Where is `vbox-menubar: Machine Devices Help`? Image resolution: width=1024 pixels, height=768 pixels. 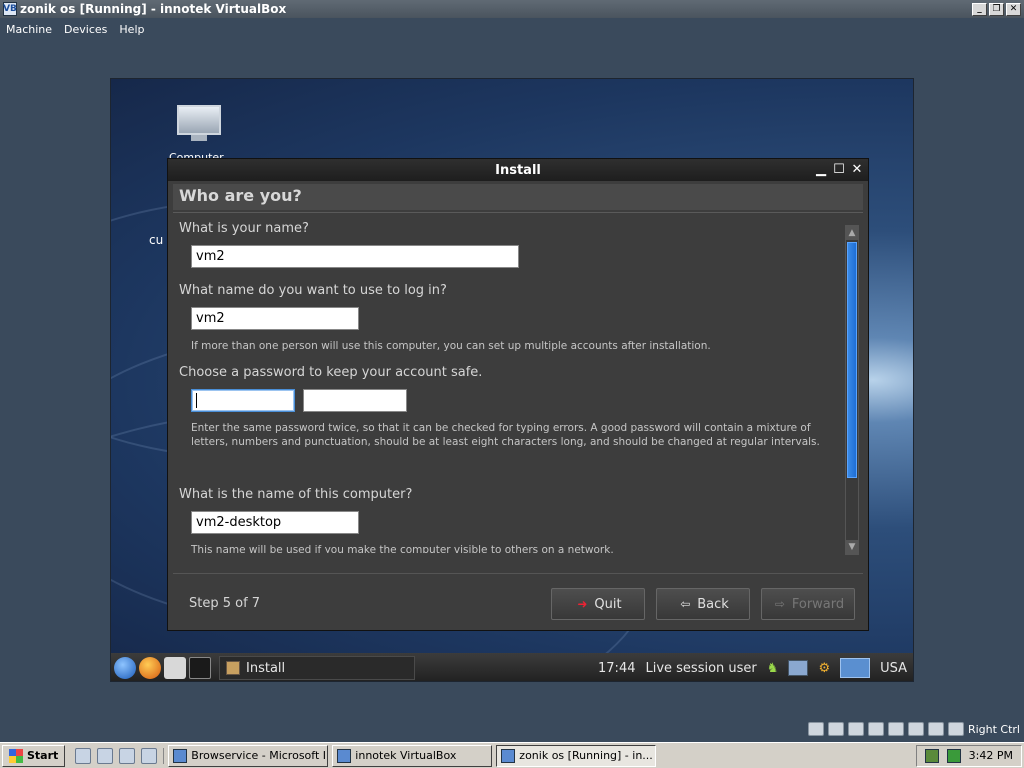 vbox-menubar: Machine Devices Help is located at coordinates (512, 29).